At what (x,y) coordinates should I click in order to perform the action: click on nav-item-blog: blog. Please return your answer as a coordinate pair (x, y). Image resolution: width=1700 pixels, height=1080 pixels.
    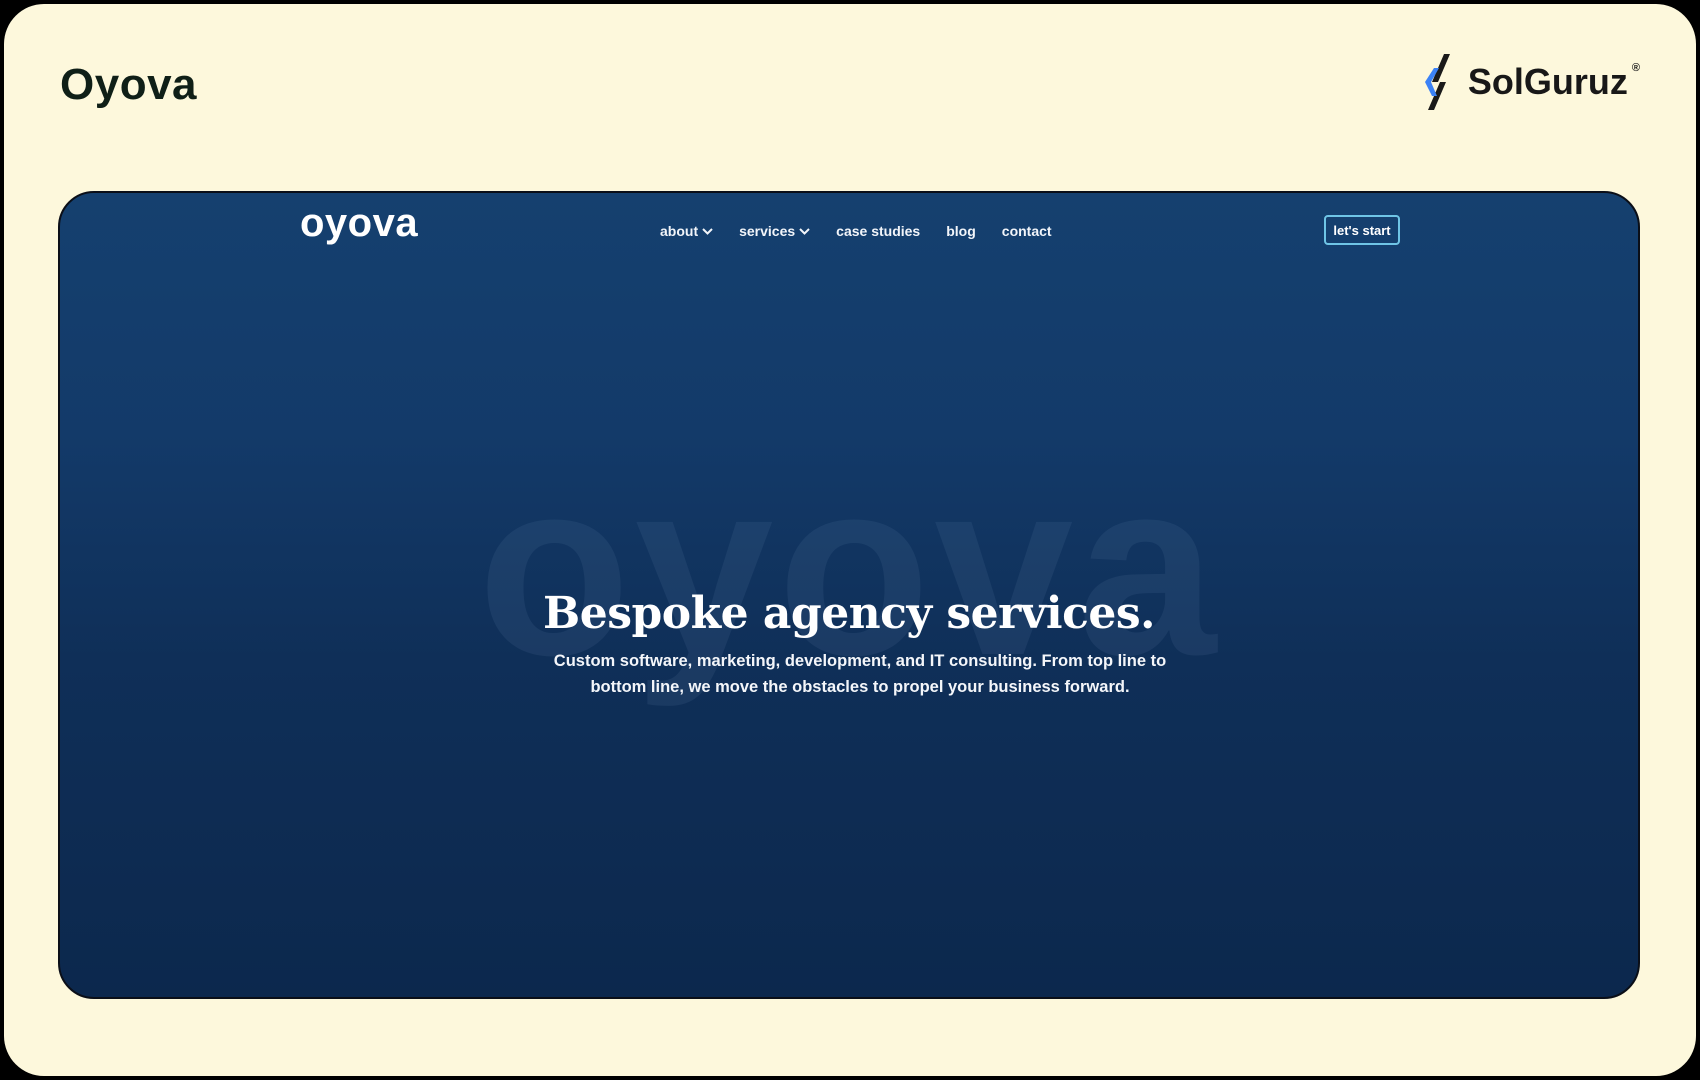
    Looking at the image, I should click on (961, 231).